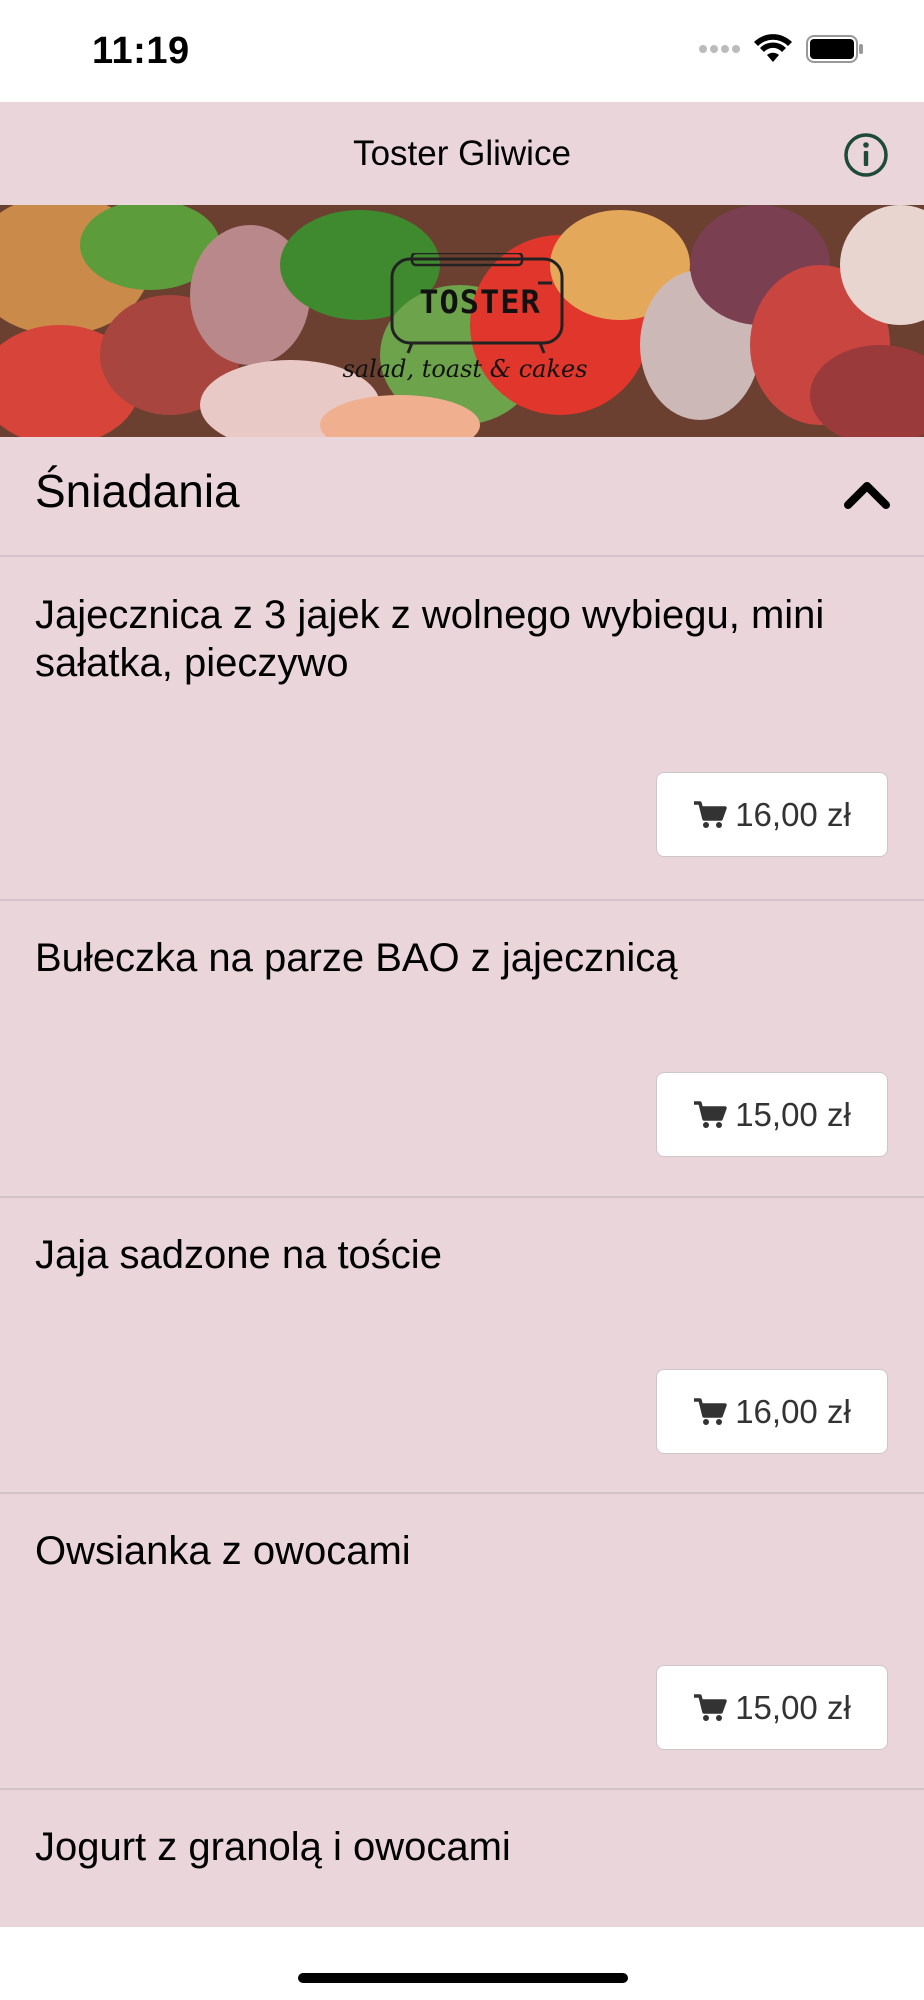 The image size is (924, 2000). Describe the element at coordinates (141, 51) in the screenshot. I see `status-time: 11:19` at that location.